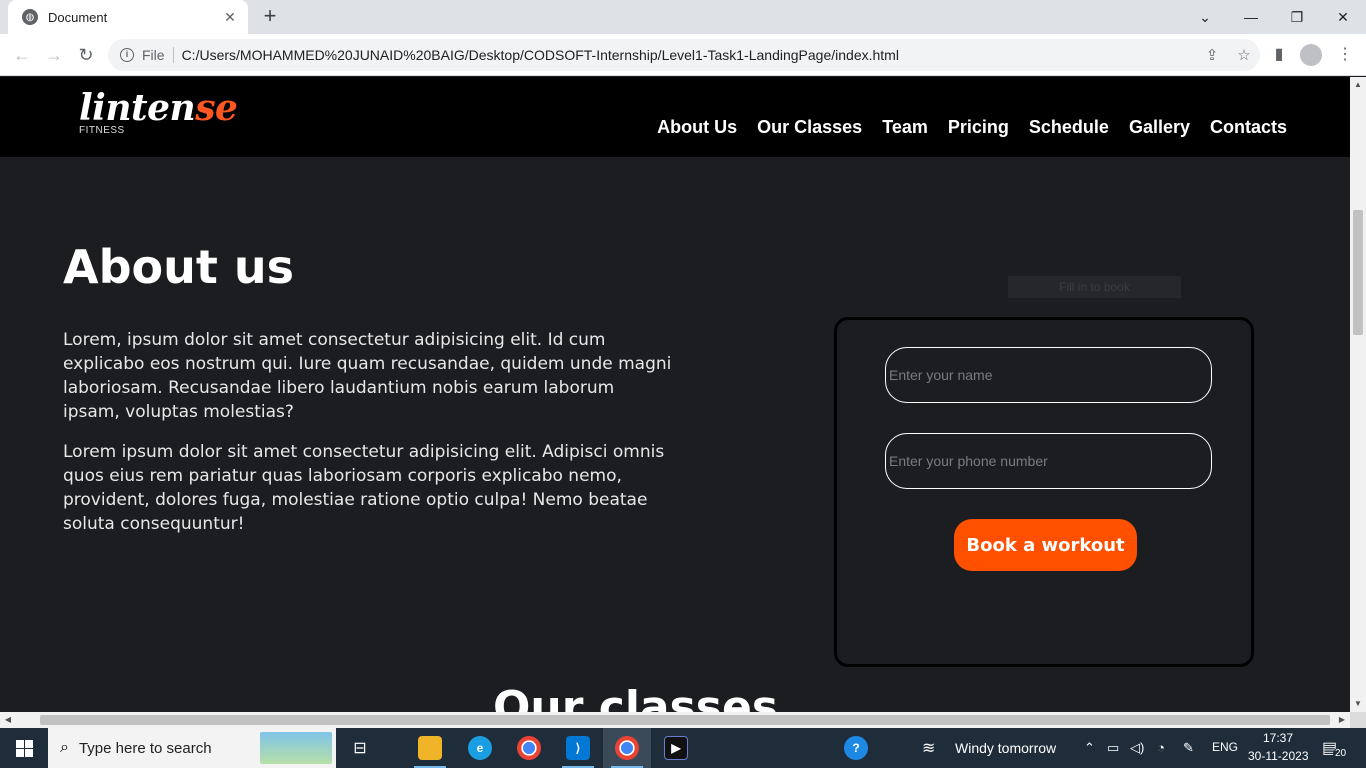  I want to click on nav-contacts: Contacts, so click(1248, 127).